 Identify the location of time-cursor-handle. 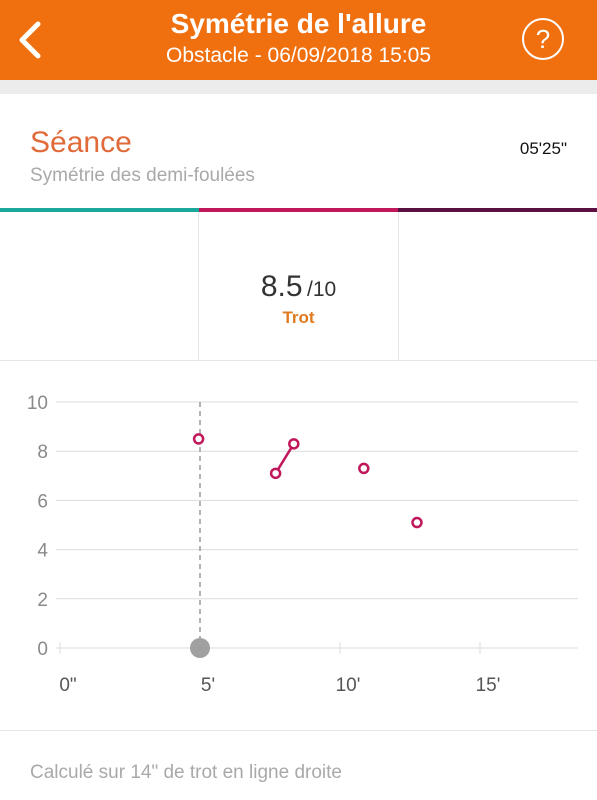
(200, 648).